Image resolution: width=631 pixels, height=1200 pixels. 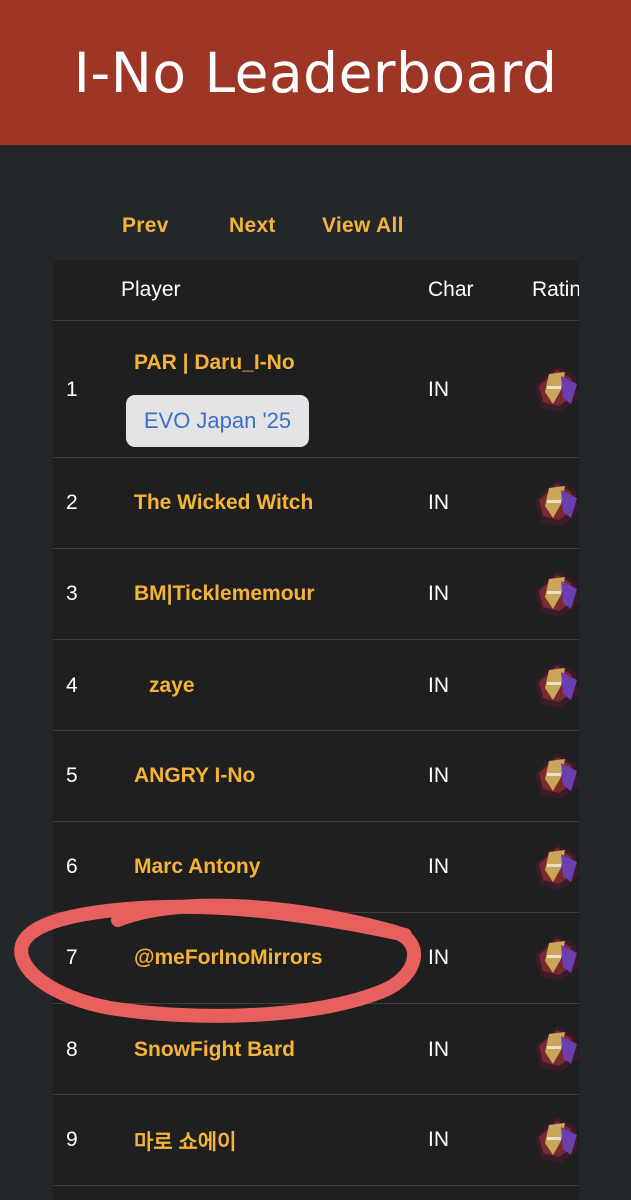 I want to click on table-row: 9 마로 쇼에이 IN, so click(x=316, y=1140).